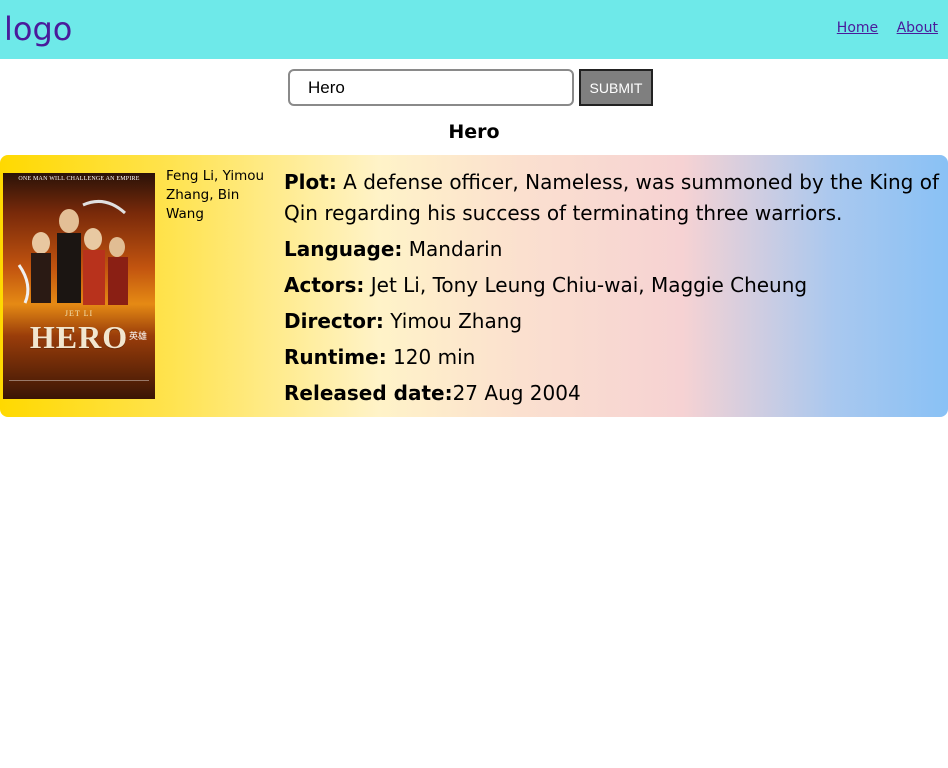 This screenshot has width=948, height=768. I want to click on language-label: Language:, so click(343, 249).